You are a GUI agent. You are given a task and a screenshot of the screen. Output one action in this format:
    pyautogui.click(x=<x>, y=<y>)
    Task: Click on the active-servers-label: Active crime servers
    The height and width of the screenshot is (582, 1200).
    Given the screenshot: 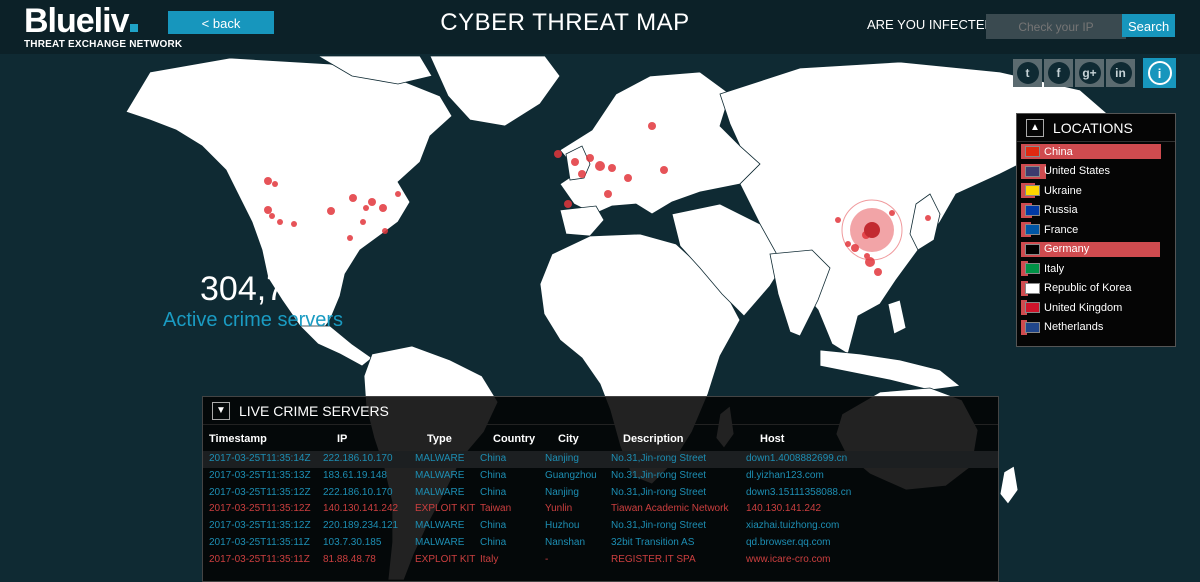 What is the action you would take?
    pyautogui.click(x=253, y=320)
    